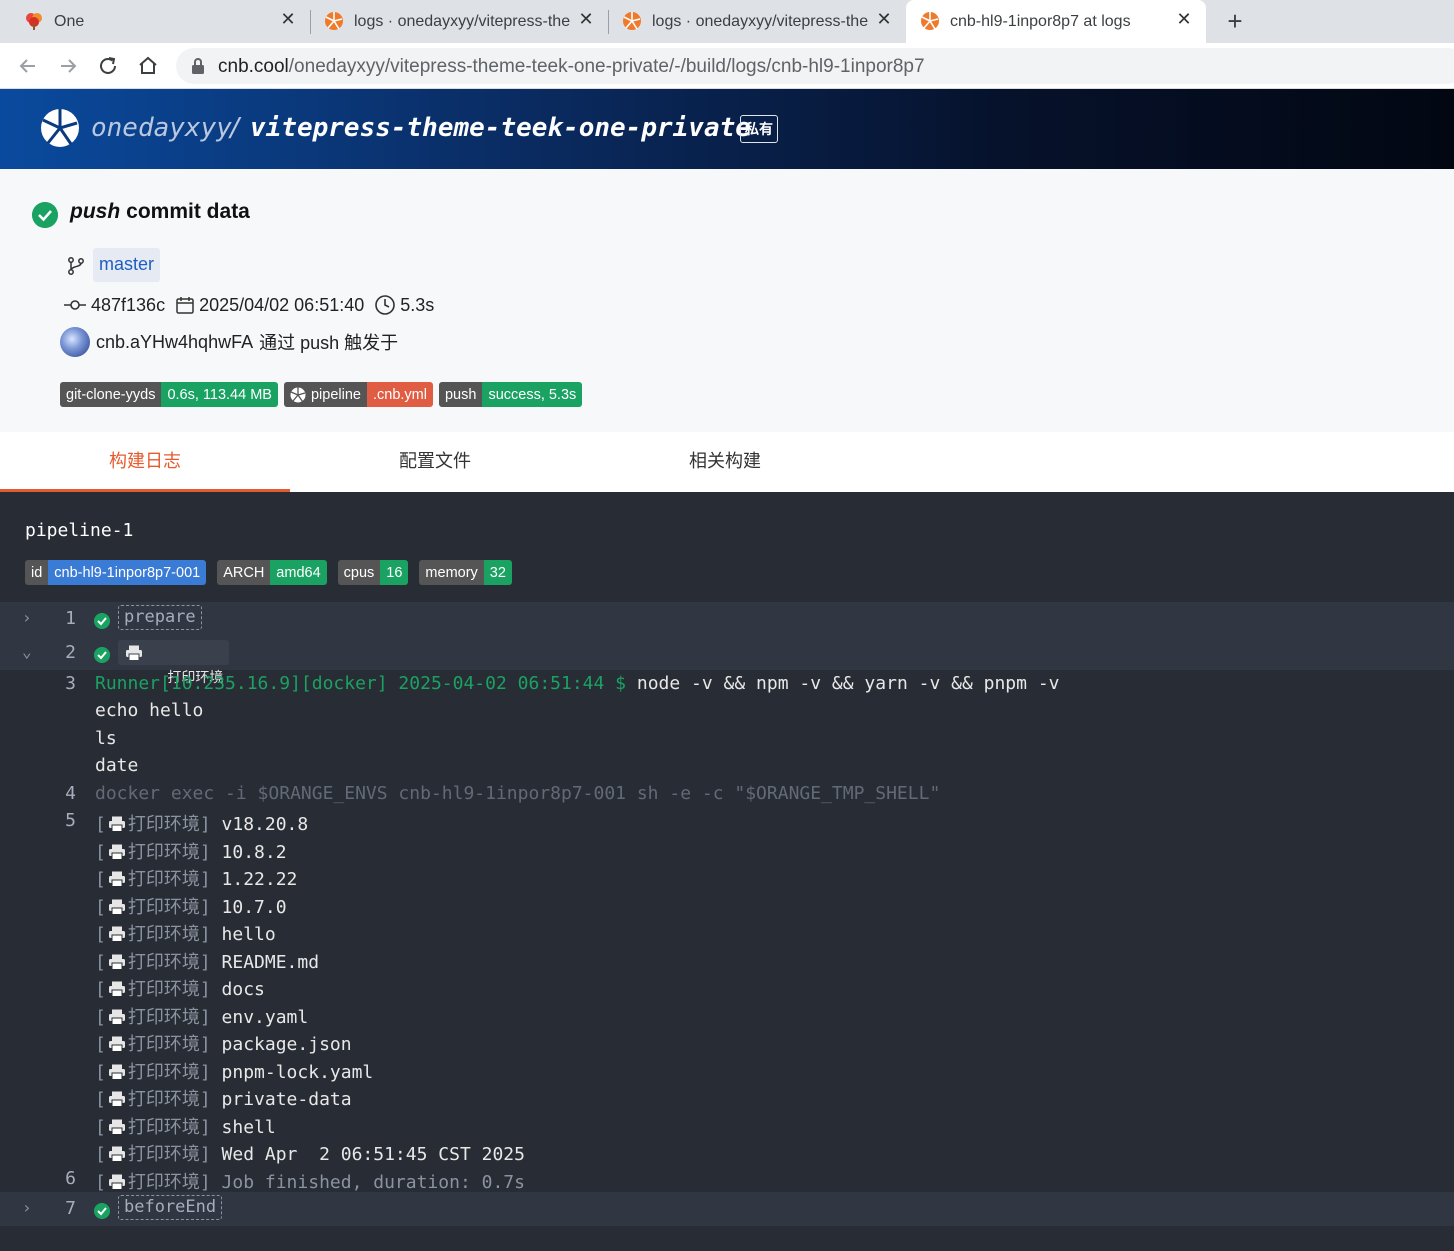 This screenshot has width=1454, height=1251. What do you see at coordinates (219, 394) in the screenshot?
I see `badge-value: 0.6s, 113.44 MB` at bounding box center [219, 394].